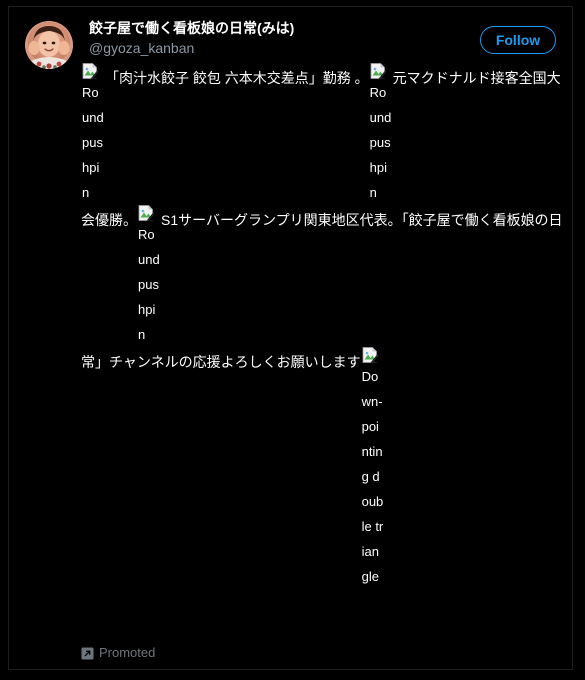 The height and width of the screenshot is (680, 585). I want to click on profile-identity: 餃子屋で働く看板娘の日常(みは) @gyoza_kanban, so click(191, 38).